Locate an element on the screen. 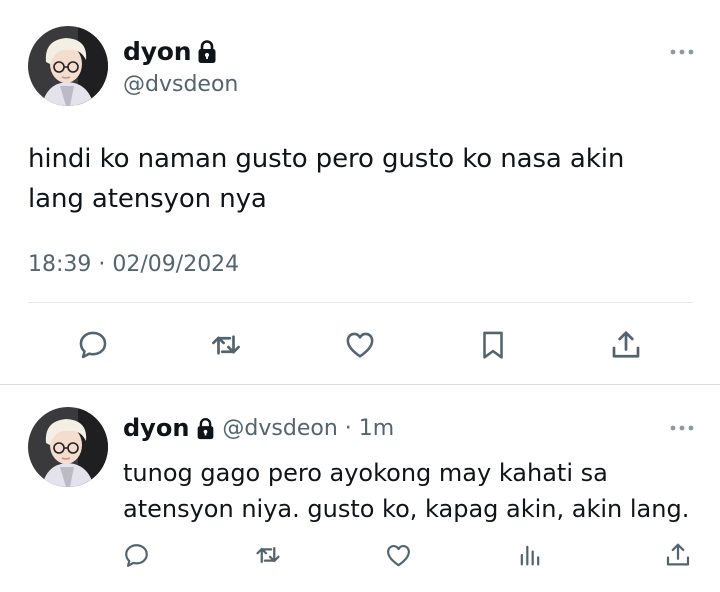 The width and height of the screenshot is (720, 592). views-icon is located at coordinates (530, 555).